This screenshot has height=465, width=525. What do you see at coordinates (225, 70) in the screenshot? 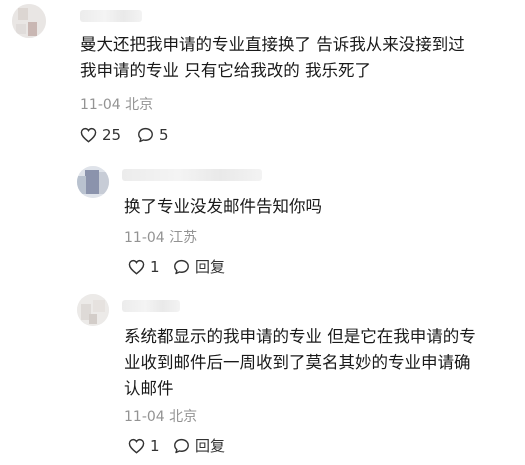
I see `comment-text-line: 我申请的专业 只有它给我改的 我乐死了` at bounding box center [225, 70].